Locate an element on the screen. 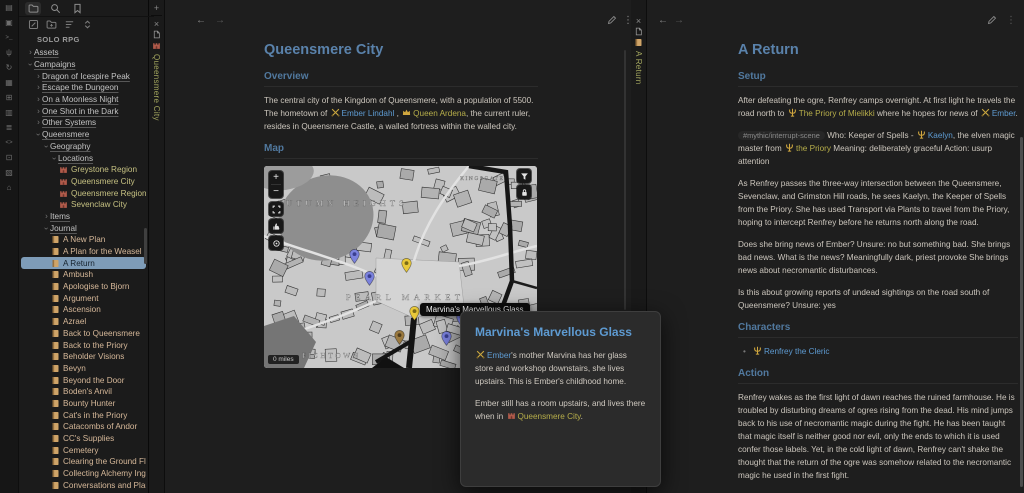 Image resolution: width=1024 pixels, height=493 pixels. tree-item-sevenclaw-city: Sevenclaw City is located at coordinates (83, 205).